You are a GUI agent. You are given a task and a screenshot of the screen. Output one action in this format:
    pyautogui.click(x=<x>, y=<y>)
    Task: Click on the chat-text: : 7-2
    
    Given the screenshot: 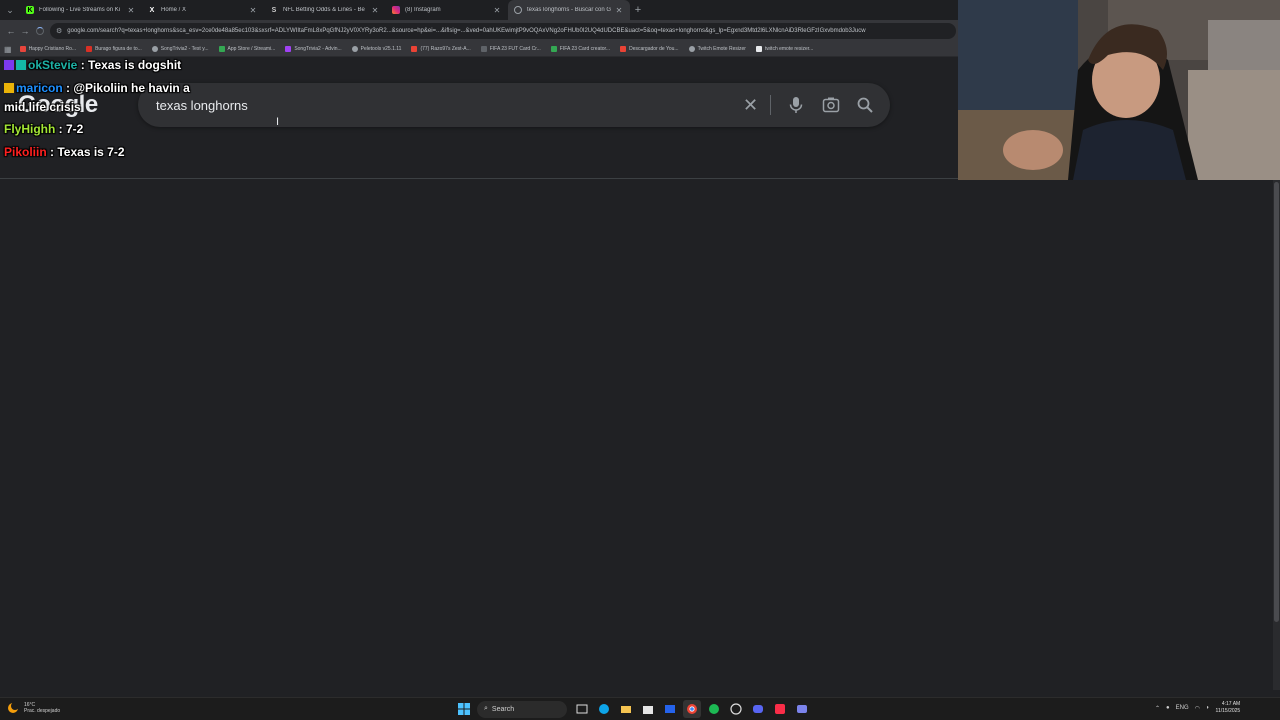 What is the action you would take?
    pyautogui.click(x=69, y=129)
    